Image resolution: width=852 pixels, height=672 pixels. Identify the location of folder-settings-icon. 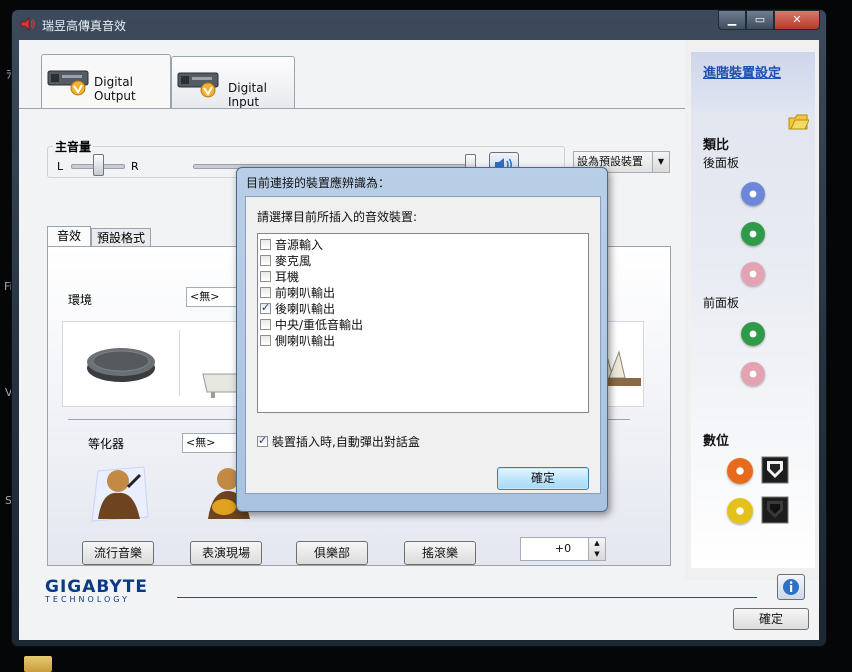
(798, 122).